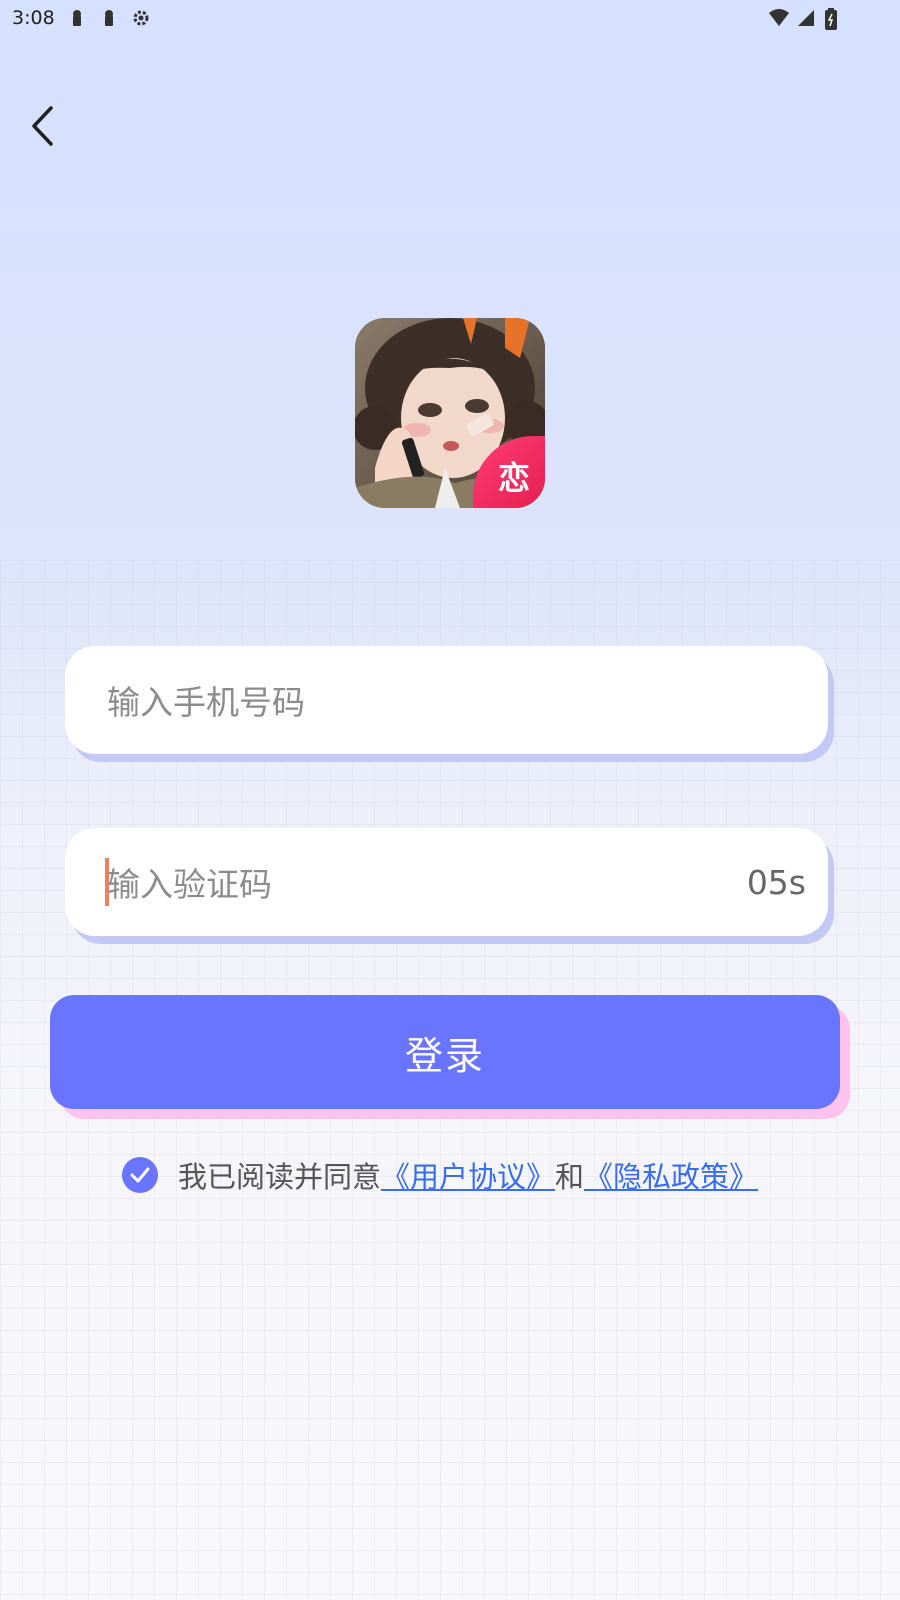  Describe the element at coordinates (189, 884) in the screenshot. I see `code-placeholder: 输入验证码` at that location.